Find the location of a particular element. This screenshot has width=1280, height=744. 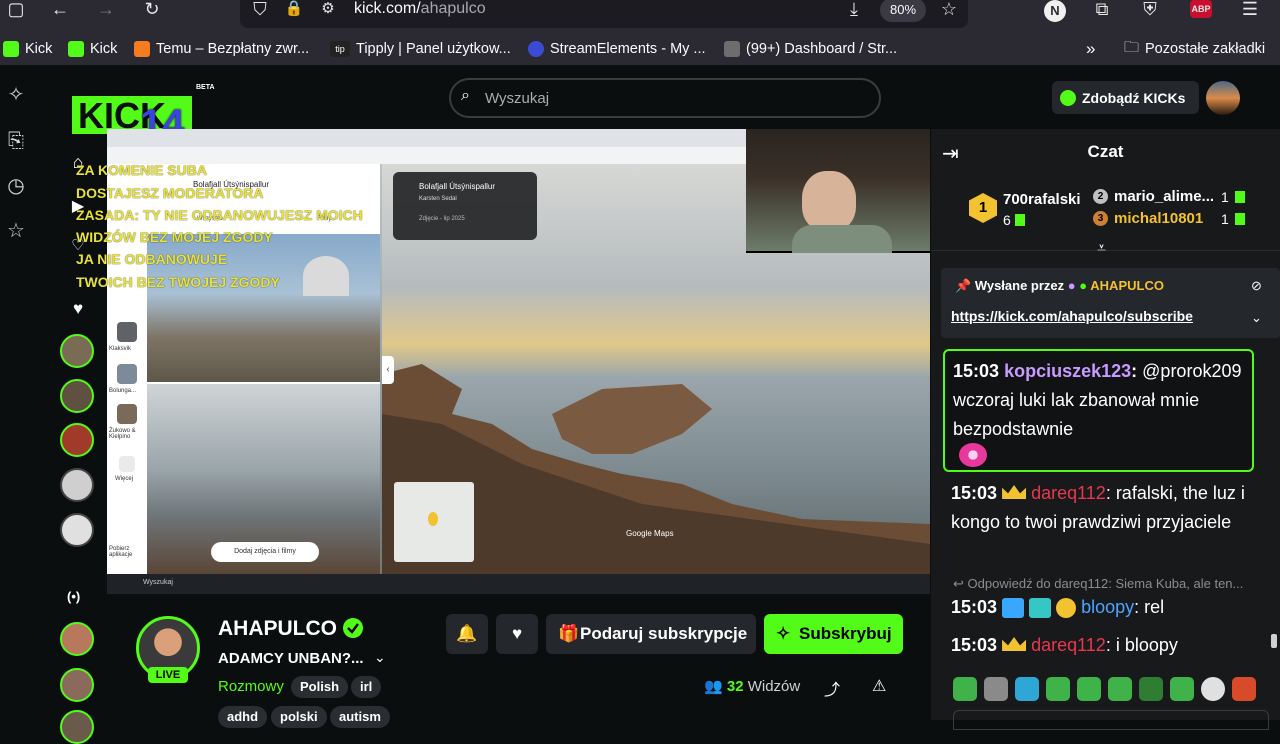

back-arrow-icon: ← is located at coordinates (60, 12).